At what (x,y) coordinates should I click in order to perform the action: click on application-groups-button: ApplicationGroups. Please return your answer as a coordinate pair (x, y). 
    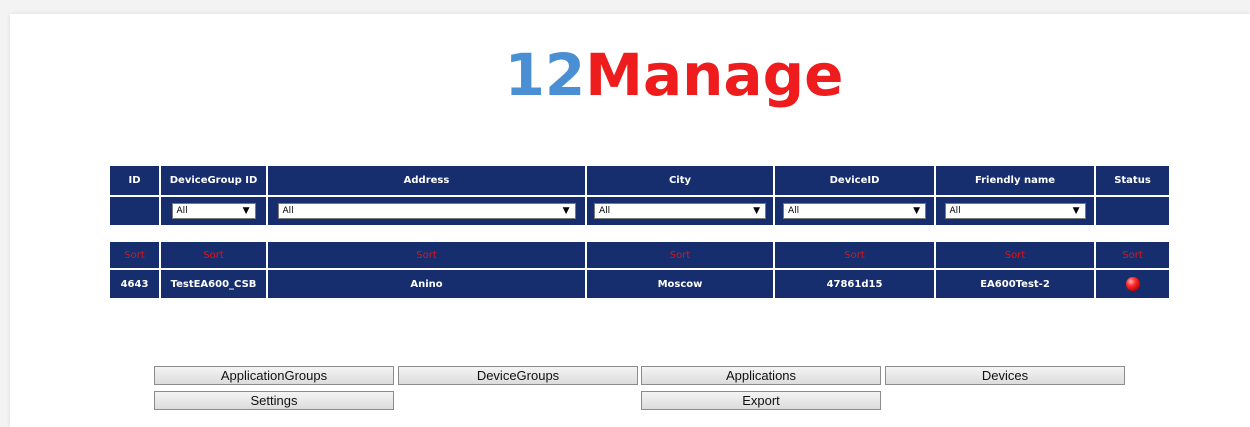
    Looking at the image, I should click on (274, 375).